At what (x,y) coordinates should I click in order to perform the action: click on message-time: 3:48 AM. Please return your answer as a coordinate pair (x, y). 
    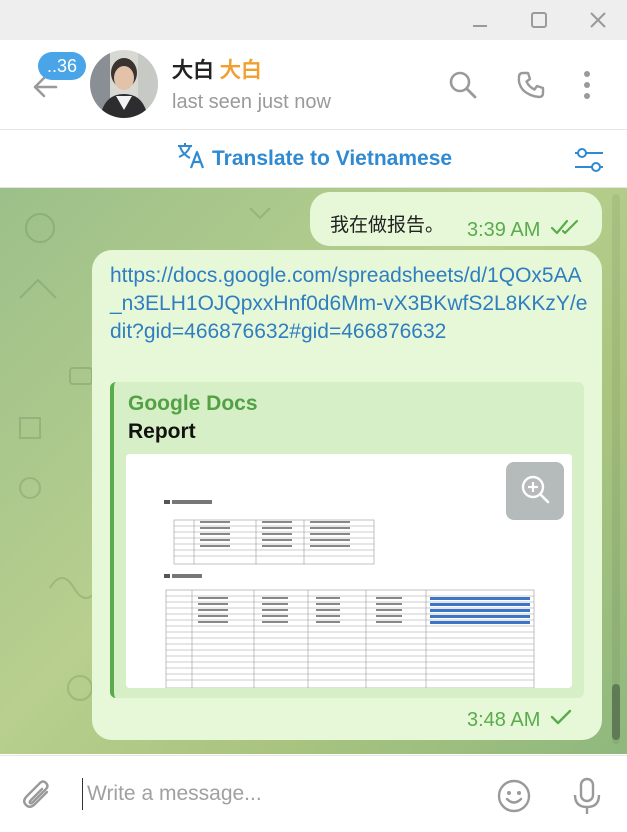
    Looking at the image, I should click on (504, 719).